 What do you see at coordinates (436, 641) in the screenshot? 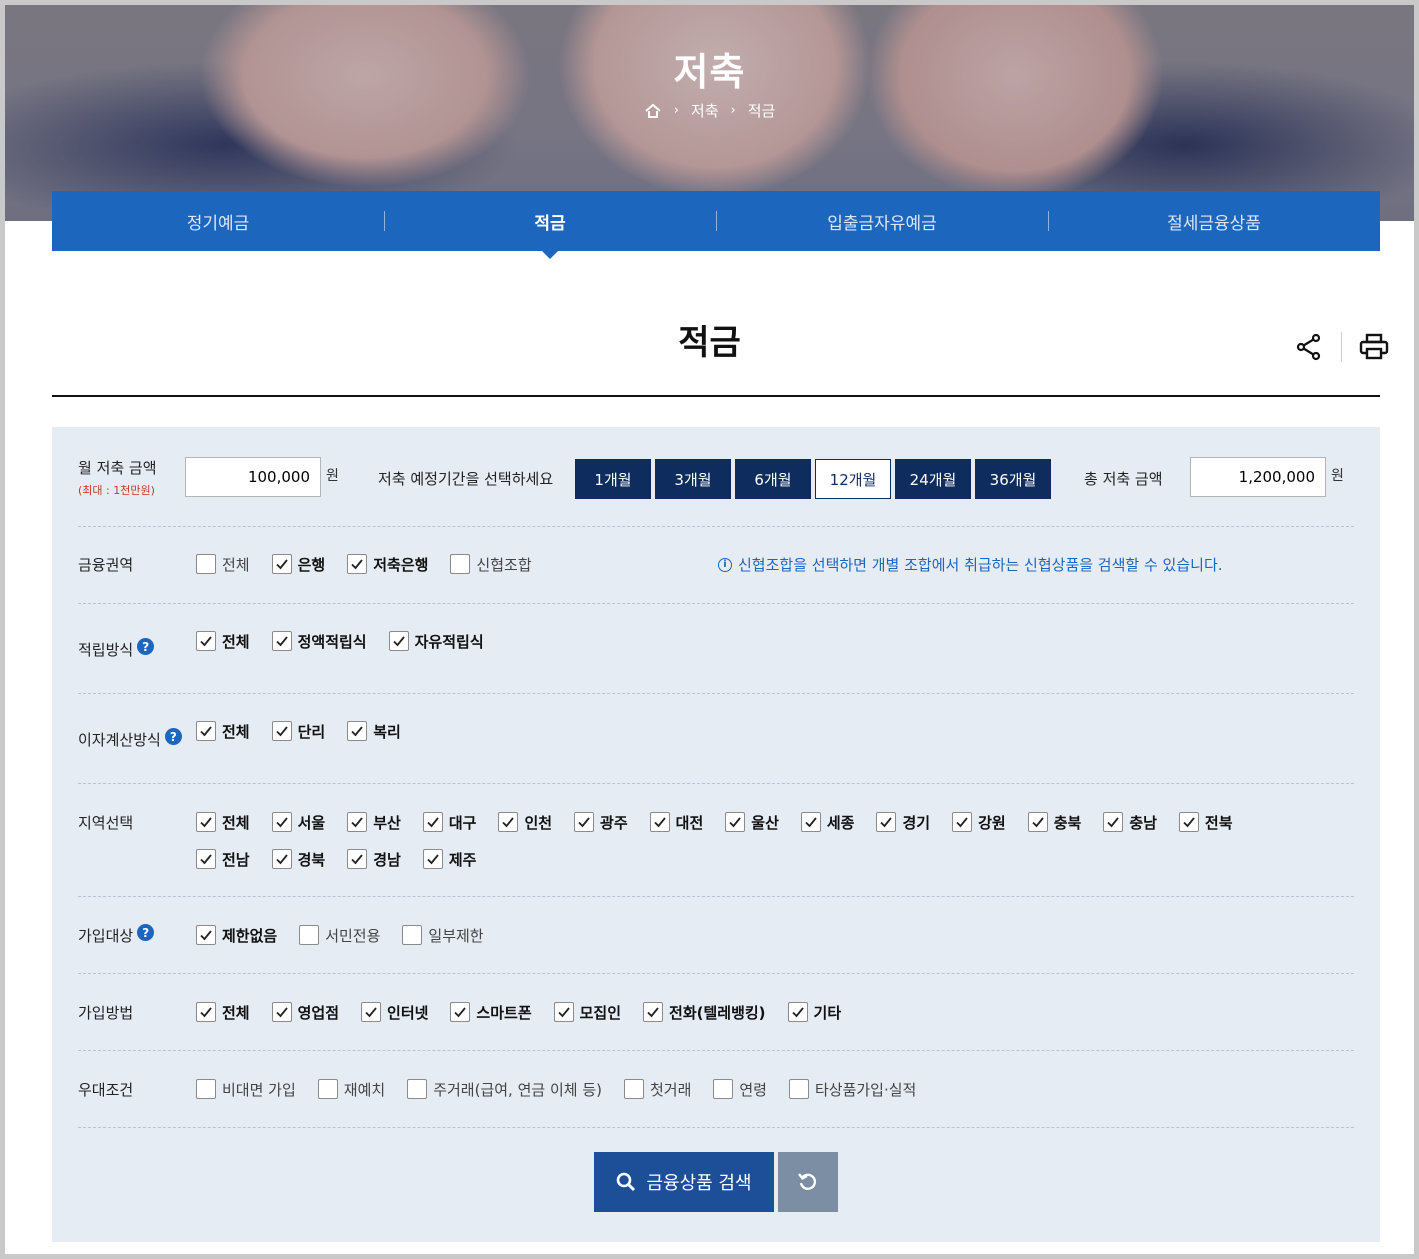
I see `checkbox-option: 자유적립식` at bounding box center [436, 641].